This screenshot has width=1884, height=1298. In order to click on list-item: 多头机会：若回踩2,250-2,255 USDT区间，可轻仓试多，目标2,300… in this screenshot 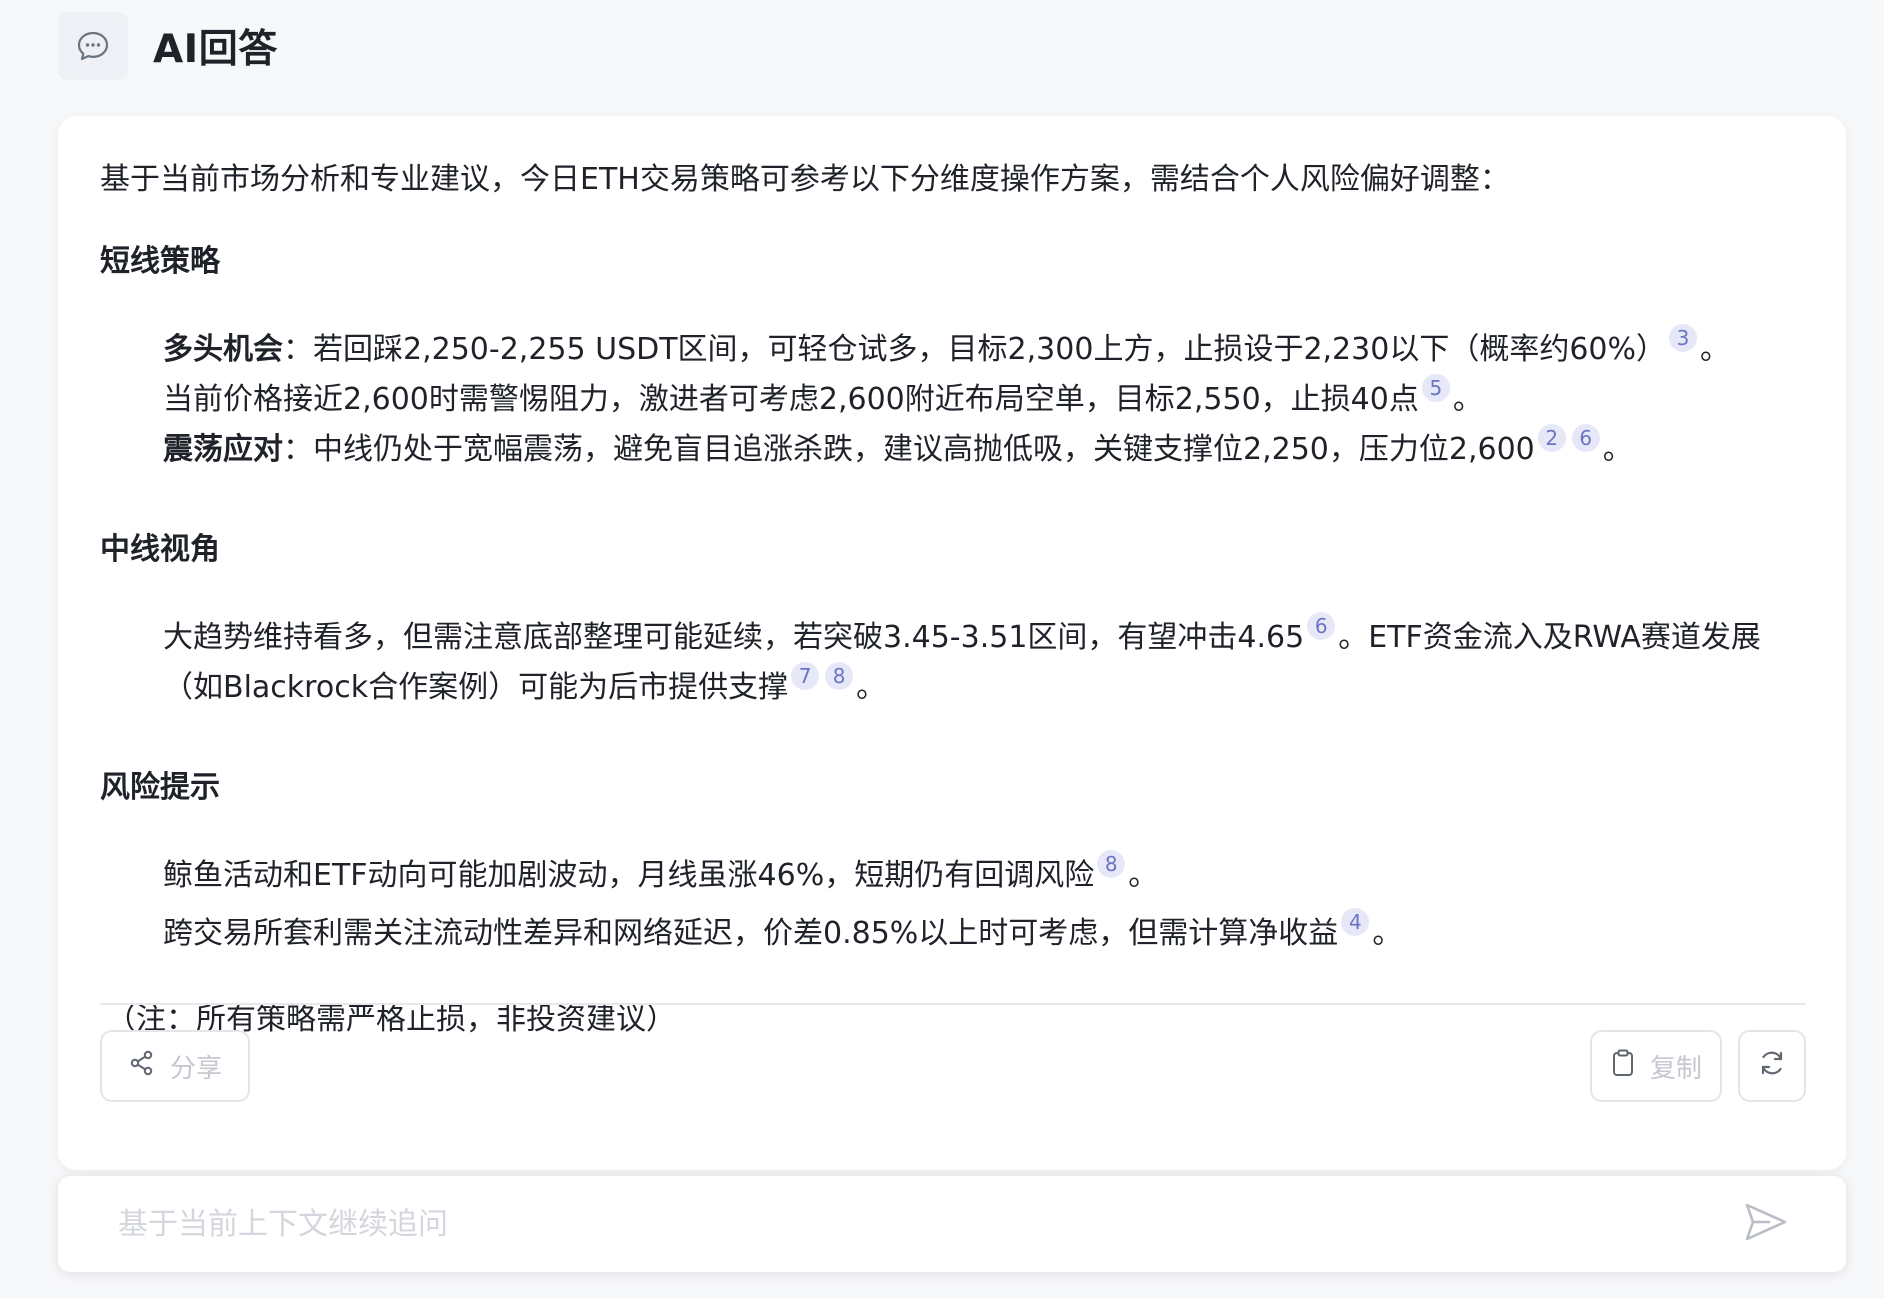, I will do `click(986, 349)`.